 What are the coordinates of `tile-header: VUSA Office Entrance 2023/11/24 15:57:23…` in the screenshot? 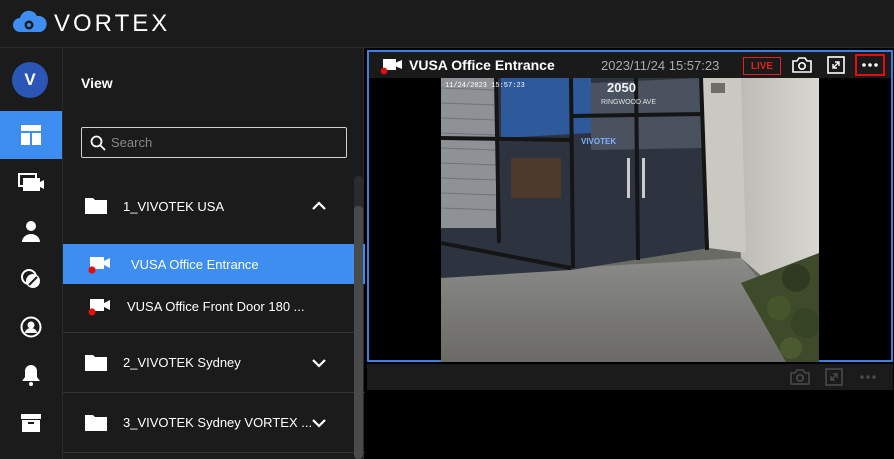 It's located at (630, 65).